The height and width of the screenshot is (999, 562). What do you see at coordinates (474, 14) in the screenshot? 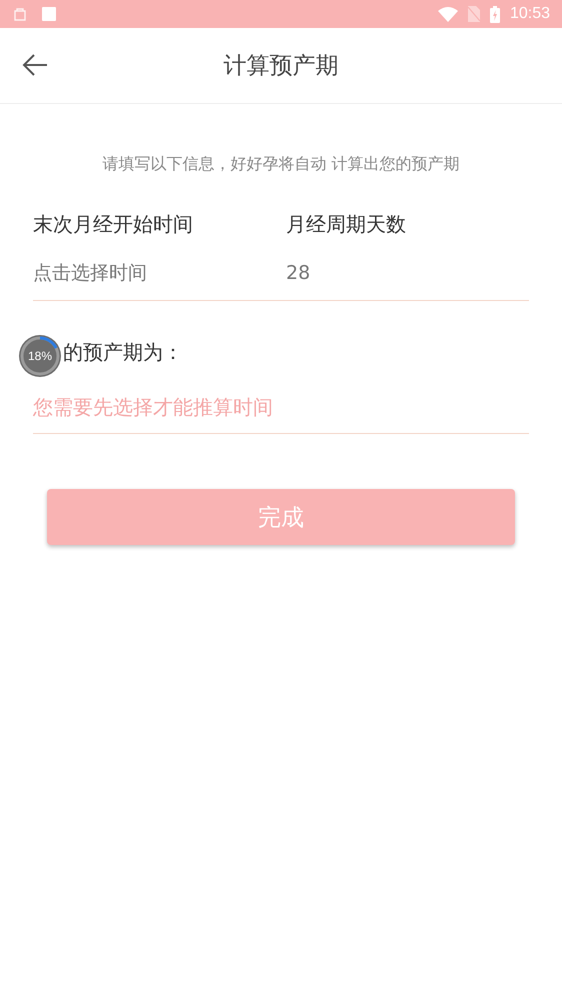
I see `no-sim-icon` at bounding box center [474, 14].